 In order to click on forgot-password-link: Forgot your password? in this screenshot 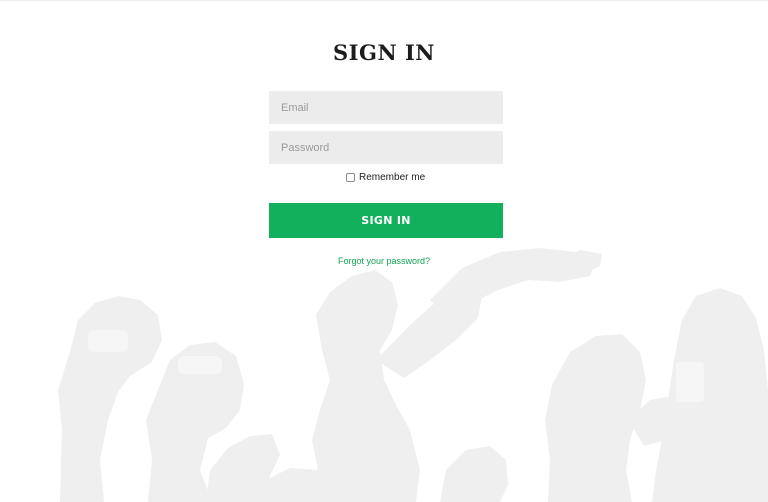, I will do `click(384, 261)`.